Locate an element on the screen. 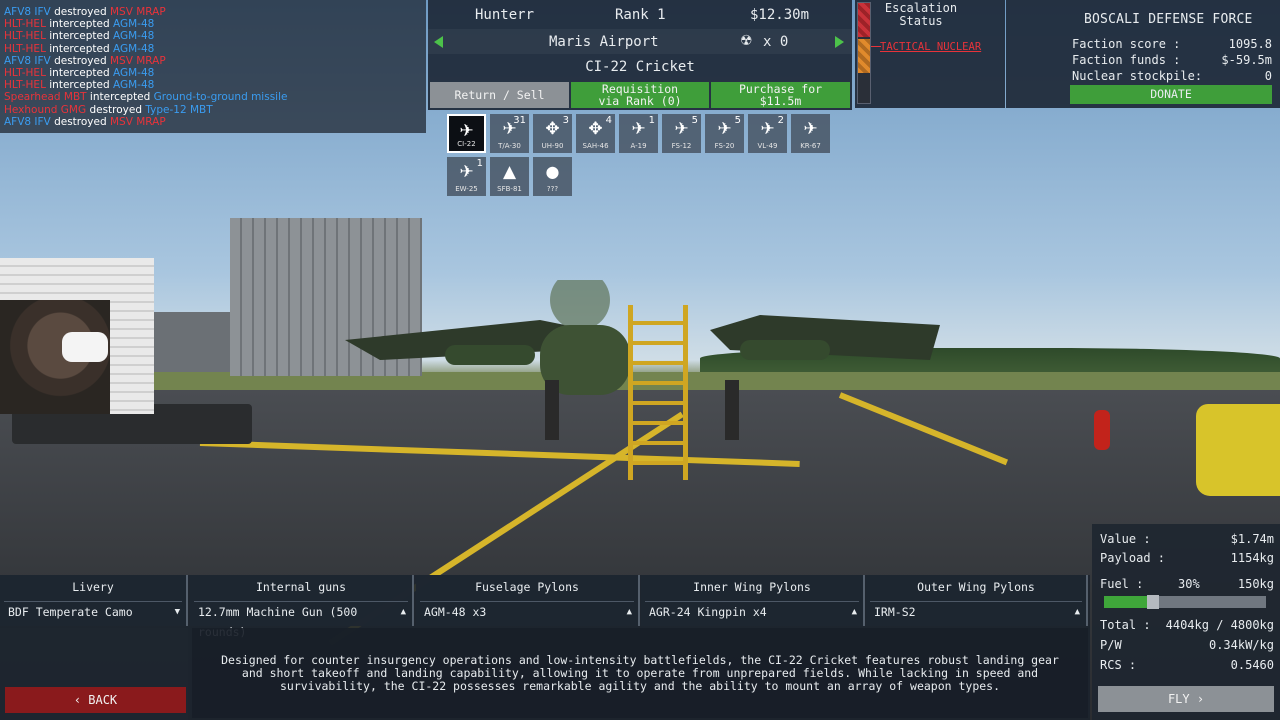 The image size is (1280, 720). aircraft-tile-uh-90: ✥ 3 UH-90 is located at coordinates (552, 133).